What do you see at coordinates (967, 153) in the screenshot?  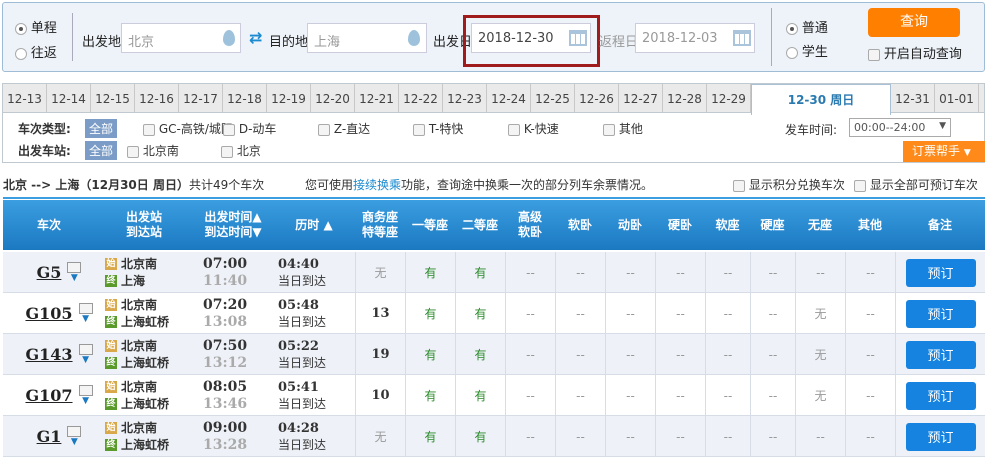 I see `chevron-down-icon: ▼` at bounding box center [967, 153].